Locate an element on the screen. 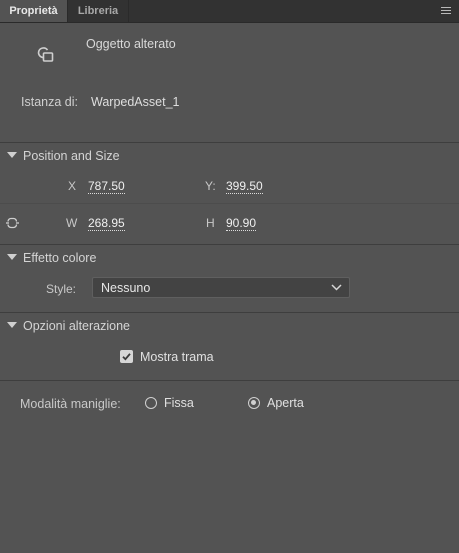 This screenshot has width=459, height=553. warped-object-icon is located at coordinates (45, 54).